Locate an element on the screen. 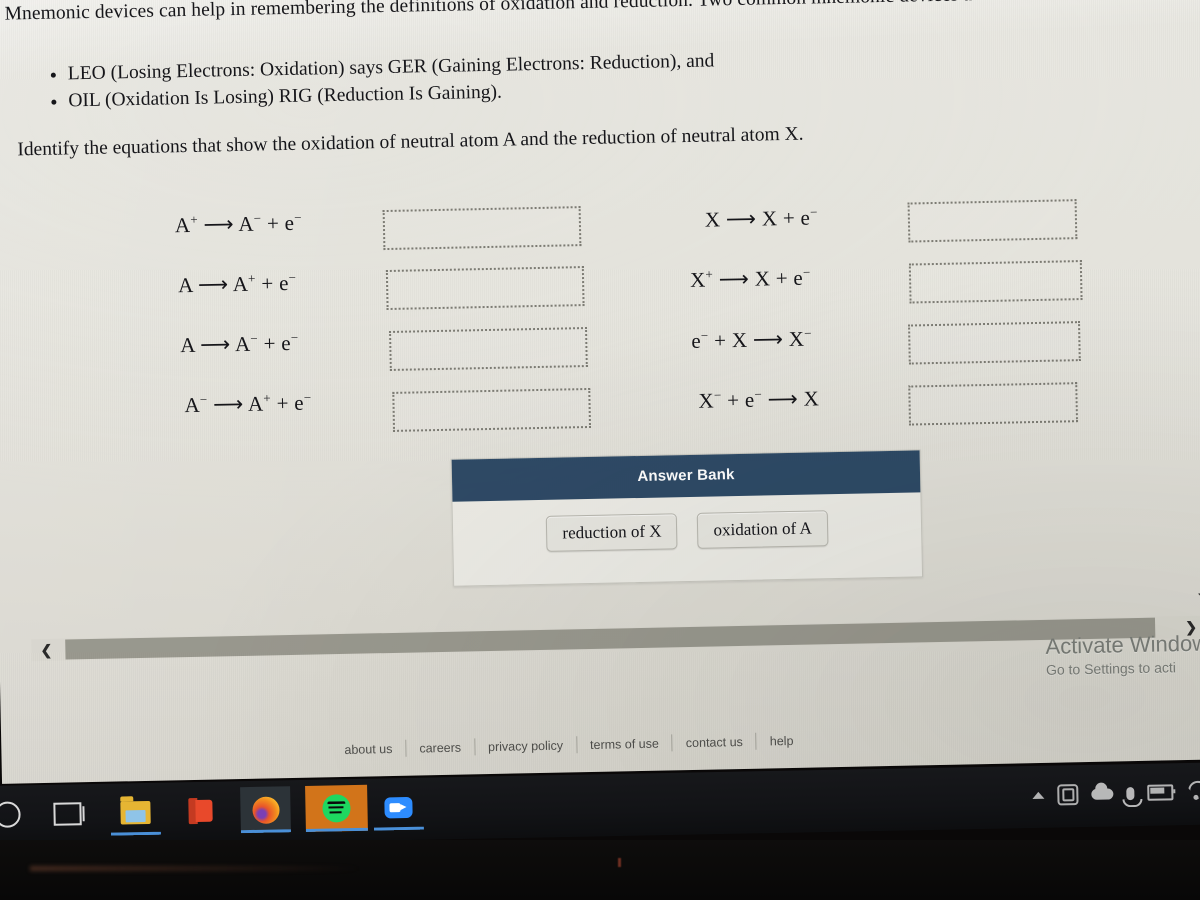 Image resolution: width=1200 pixels, height=900 pixels. battery-icon is located at coordinates (1160, 792).